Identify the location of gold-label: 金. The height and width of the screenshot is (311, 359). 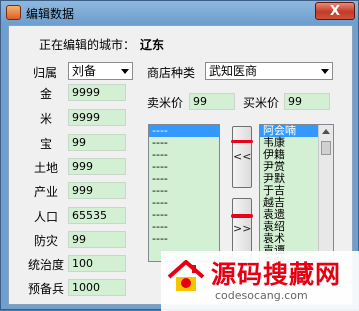
(46, 94).